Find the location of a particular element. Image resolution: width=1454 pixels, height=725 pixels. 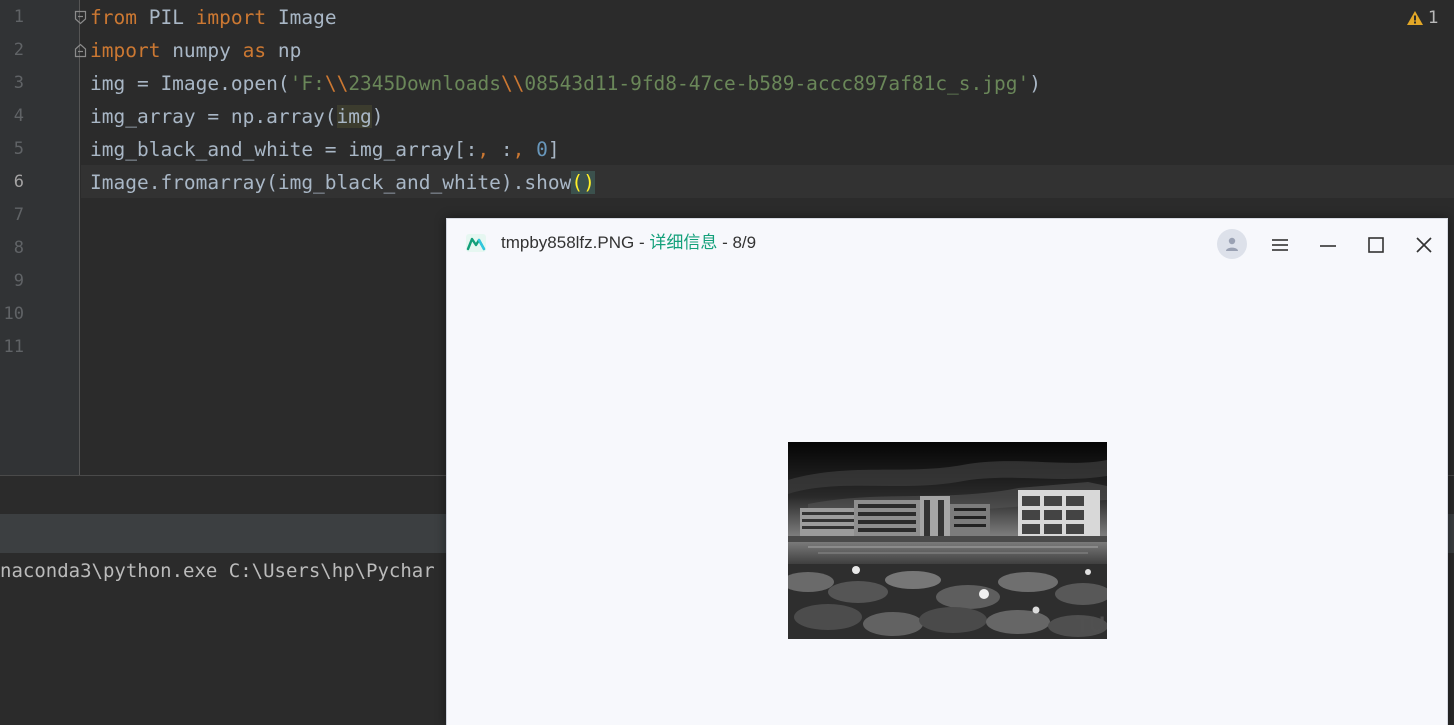

warning-count: 1 is located at coordinates (1433, 18).